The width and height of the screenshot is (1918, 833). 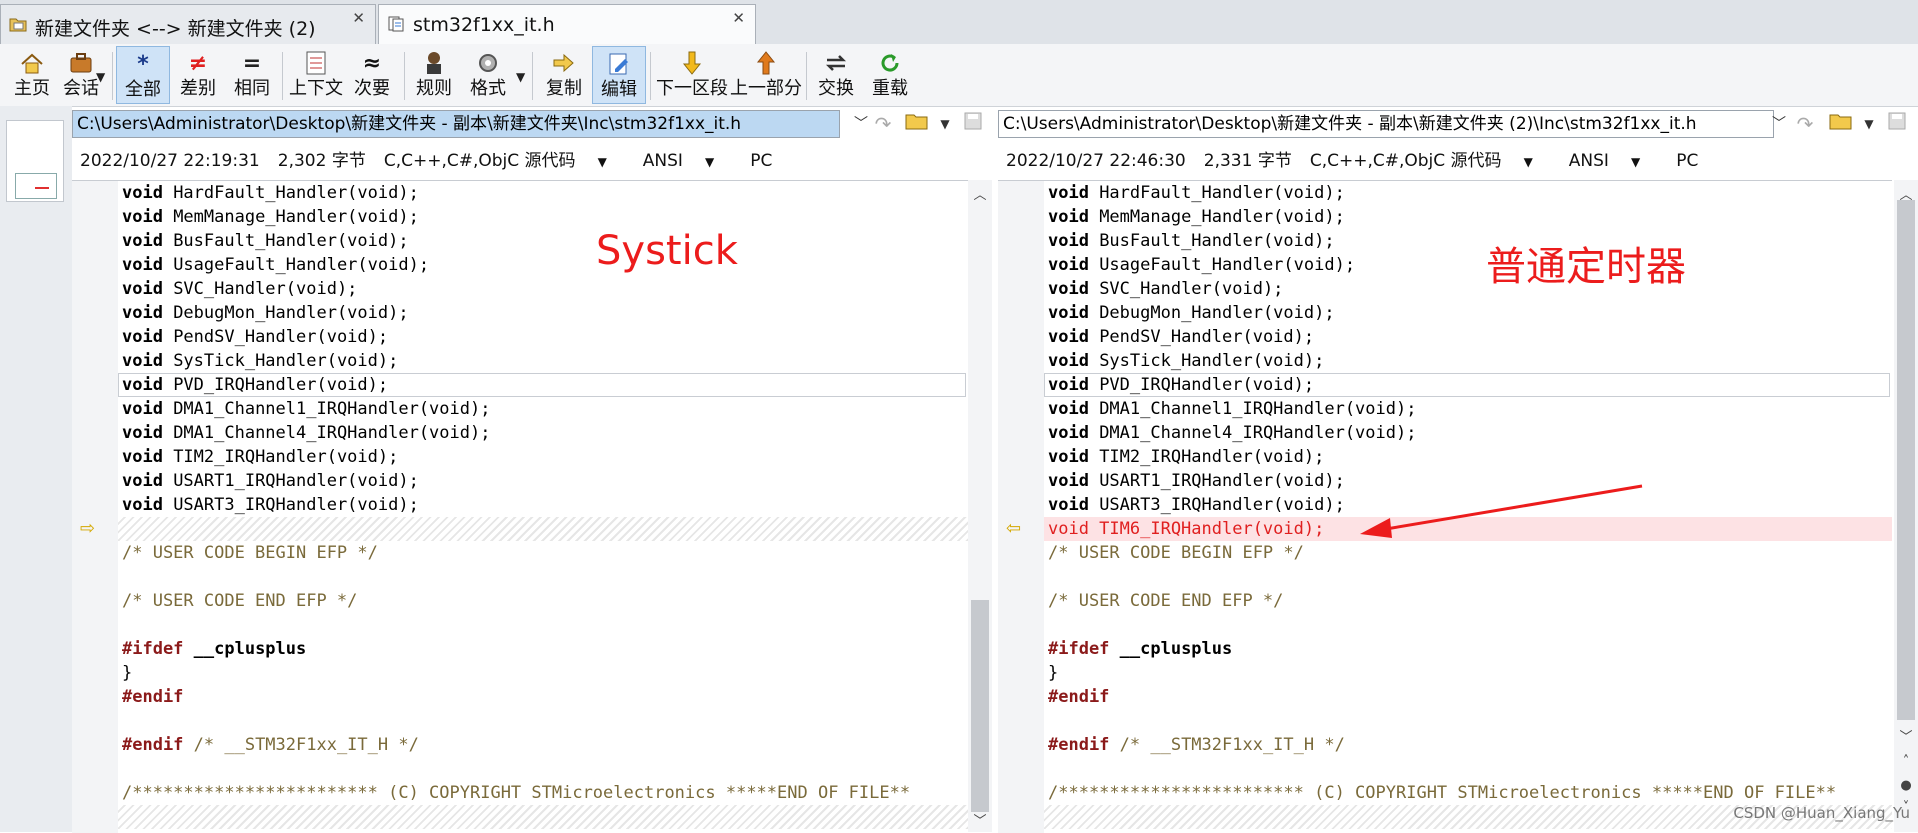 I want to click on left-save-icon, so click(x=973, y=124).